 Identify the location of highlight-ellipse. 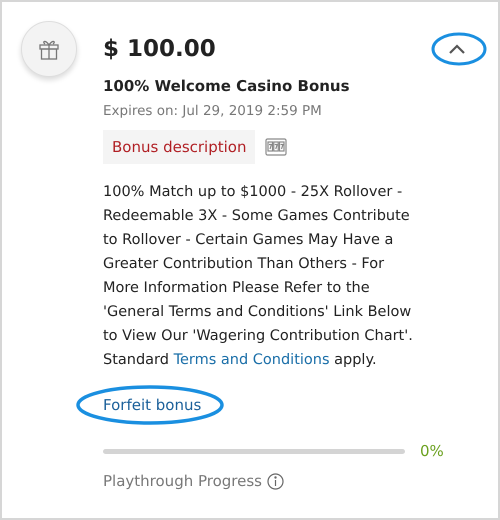
(459, 49).